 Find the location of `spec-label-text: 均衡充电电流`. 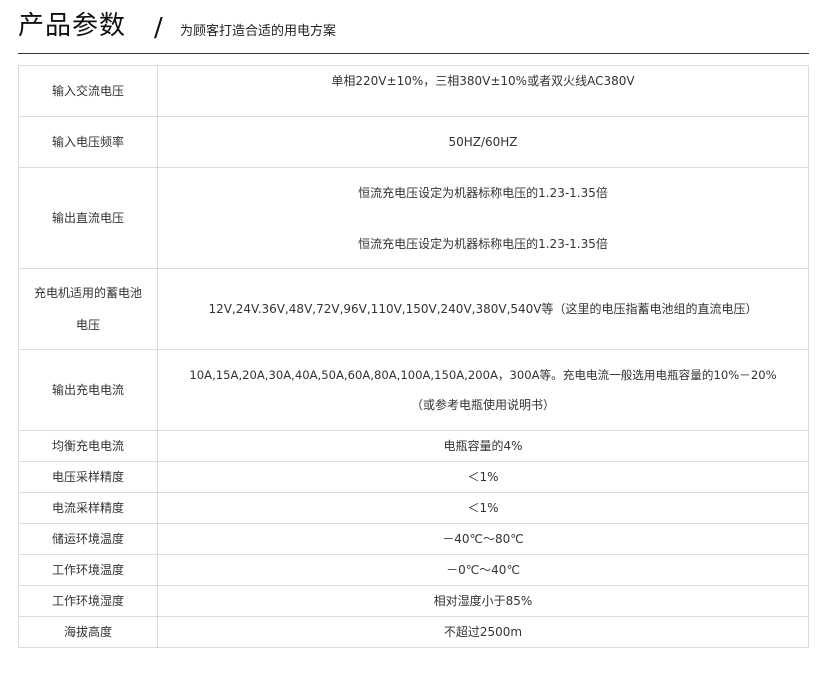

spec-label-text: 均衡充电电流 is located at coordinates (87, 446).